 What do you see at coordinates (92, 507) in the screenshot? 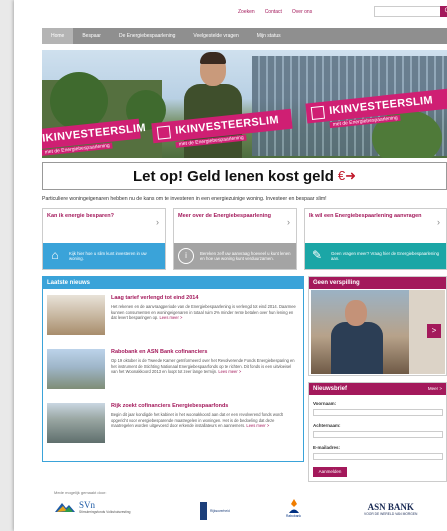
I see `svn-logo: SVn Stimuleringsfonds Volkshuisvesting` at bounding box center [92, 507].